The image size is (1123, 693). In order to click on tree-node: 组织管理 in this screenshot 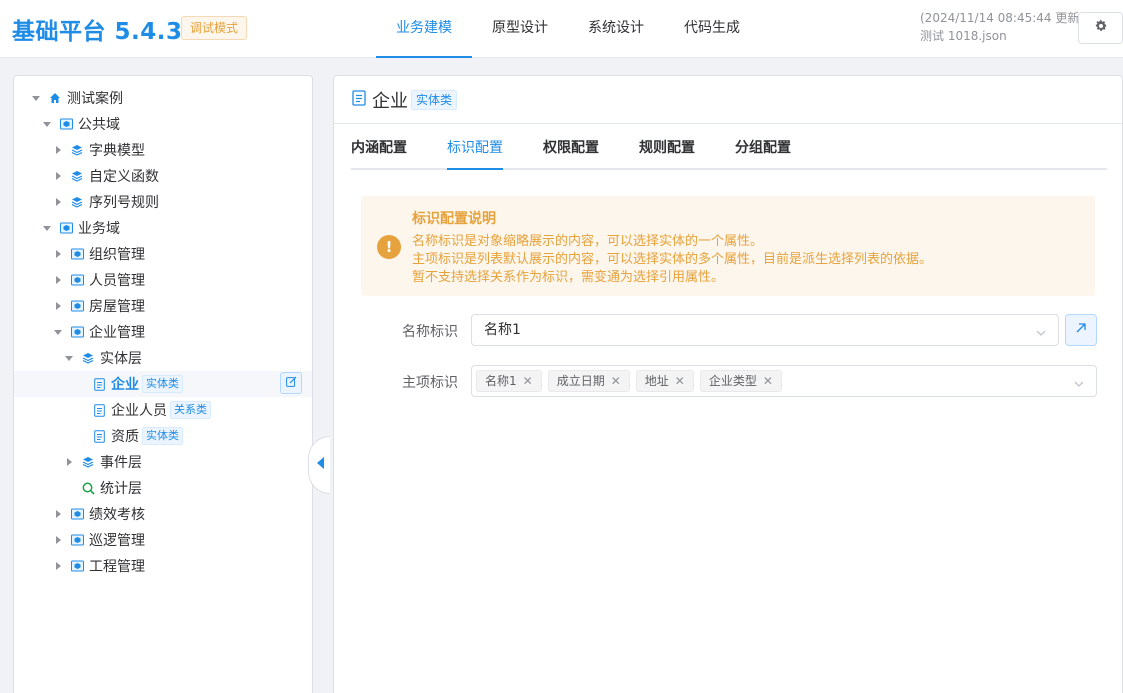, I will do `click(163, 254)`.